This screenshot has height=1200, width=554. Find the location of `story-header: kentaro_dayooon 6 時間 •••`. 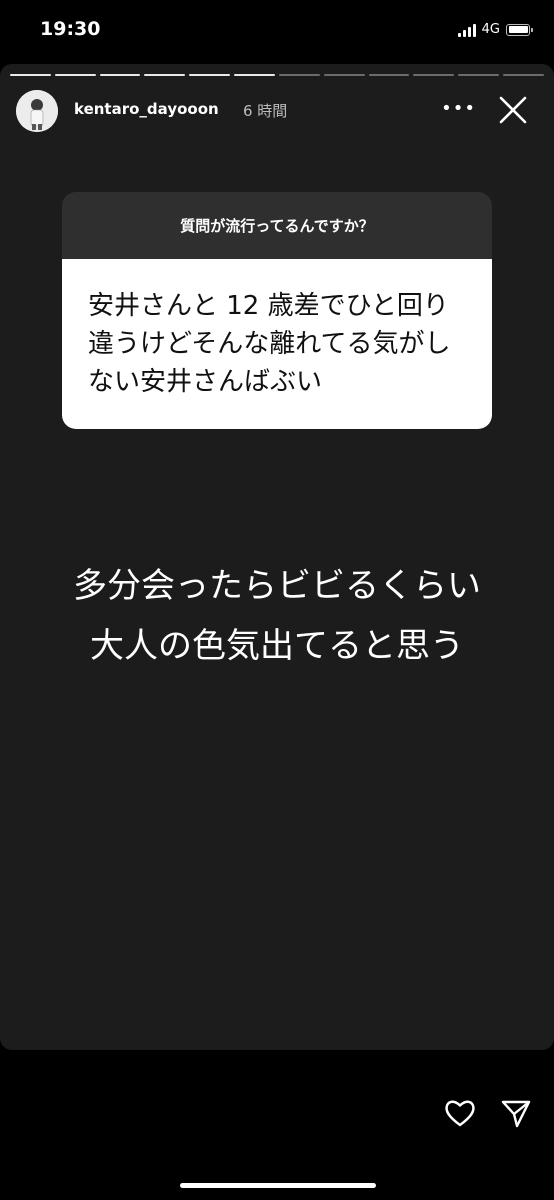

story-header: kentaro_dayooon 6 時間 ••• is located at coordinates (280, 111).